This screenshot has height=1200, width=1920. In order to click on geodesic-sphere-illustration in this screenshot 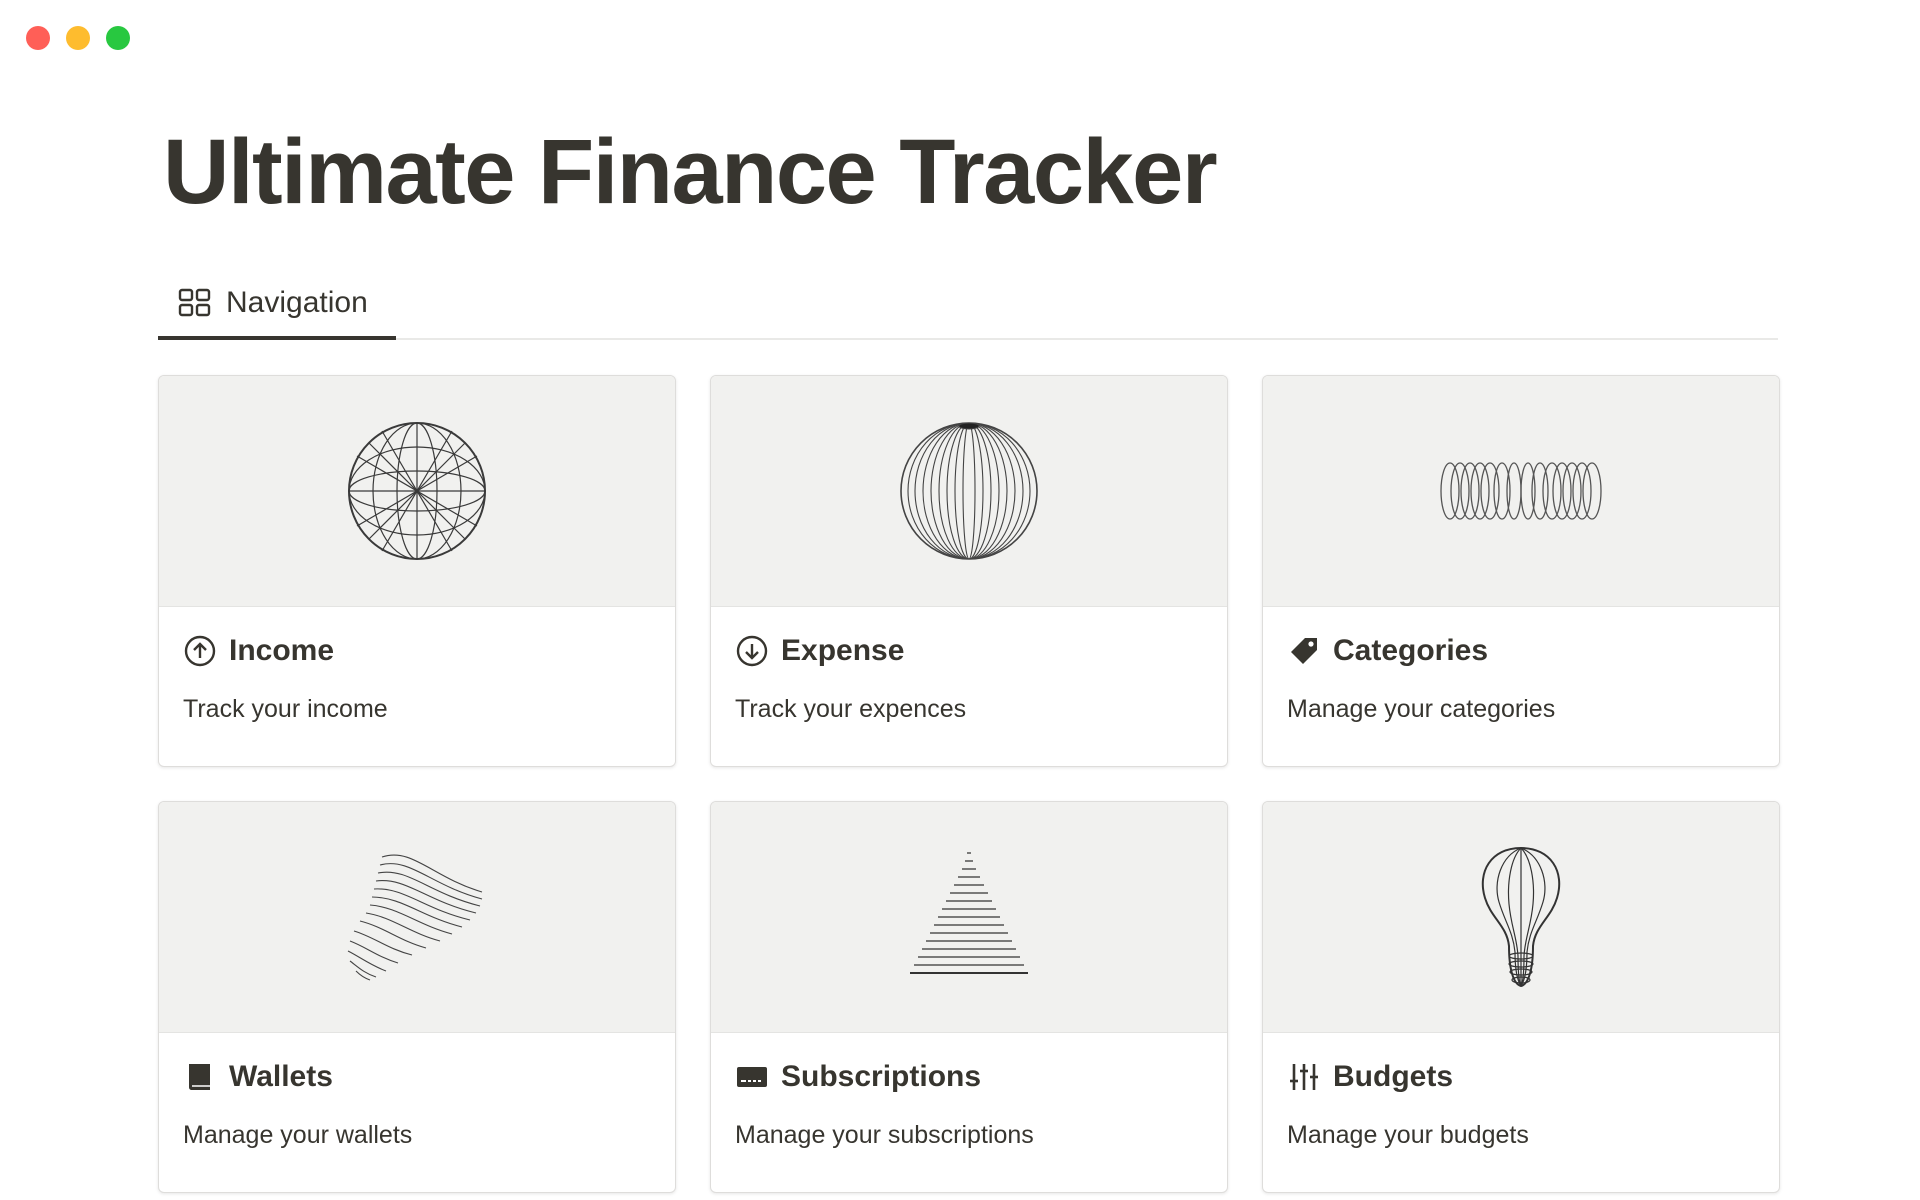, I will do `click(417, 491)`.